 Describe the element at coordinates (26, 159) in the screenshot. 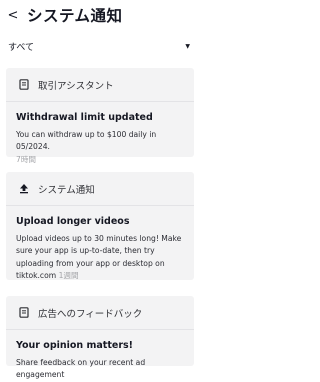

I see `card-timestamp: 7時間` at that location.